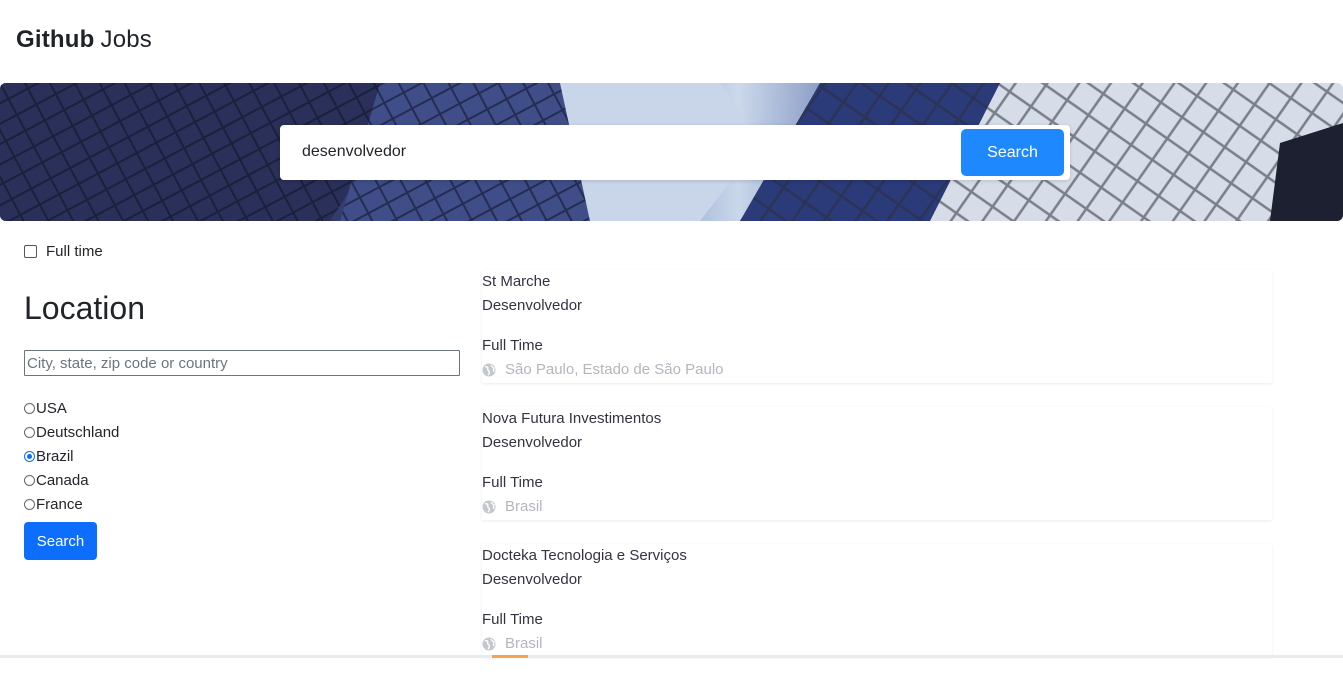 Image resolution: width=1343 pixels, height=681 pixels. What do you see at coordinates (60, 541) in the screenshot?
I see `location-search-button: Search` at bounding box center [60, 541].